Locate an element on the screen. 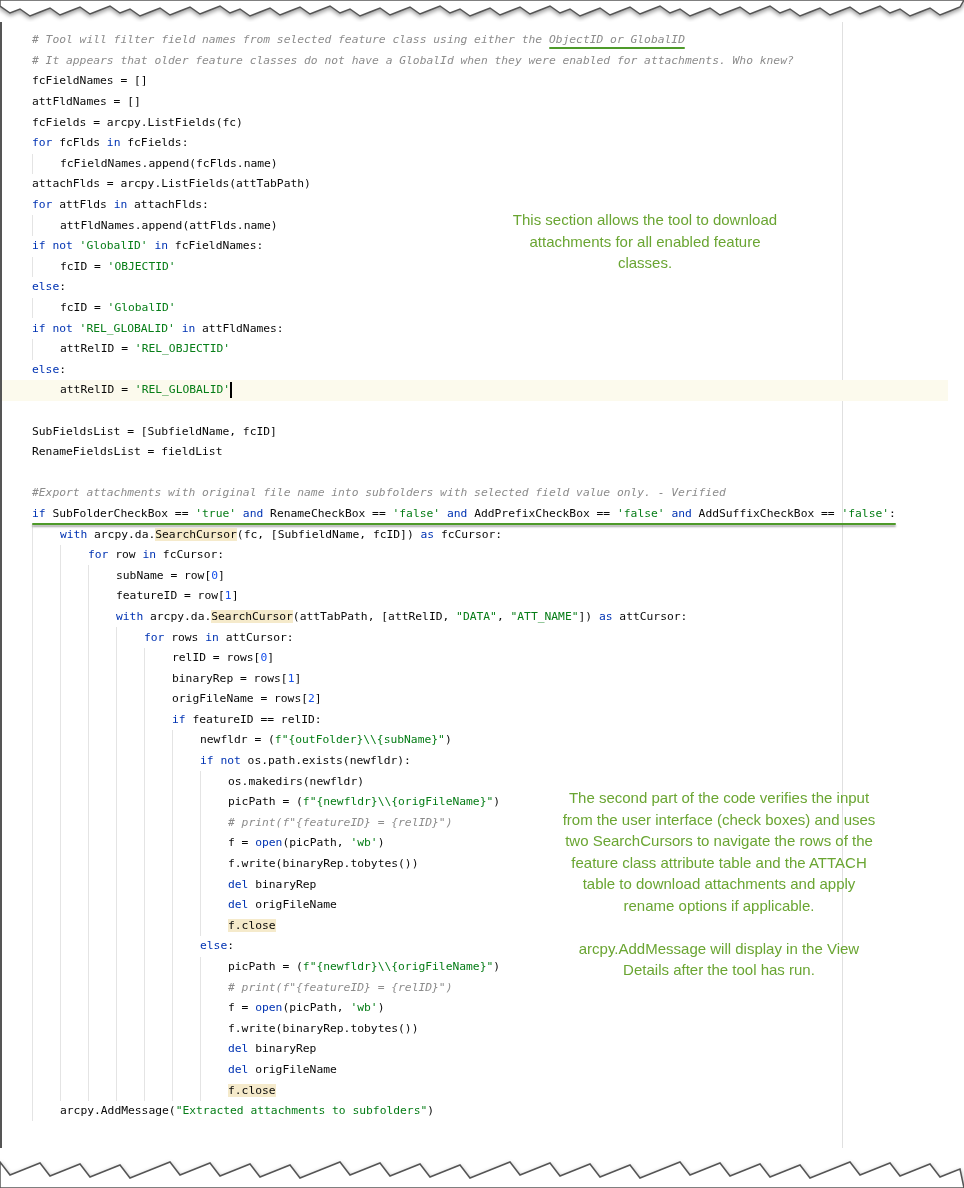  code-line: #Export attachments with original file name into subfolders with selected field value only. - Verified is located at coordinates (379, 493).